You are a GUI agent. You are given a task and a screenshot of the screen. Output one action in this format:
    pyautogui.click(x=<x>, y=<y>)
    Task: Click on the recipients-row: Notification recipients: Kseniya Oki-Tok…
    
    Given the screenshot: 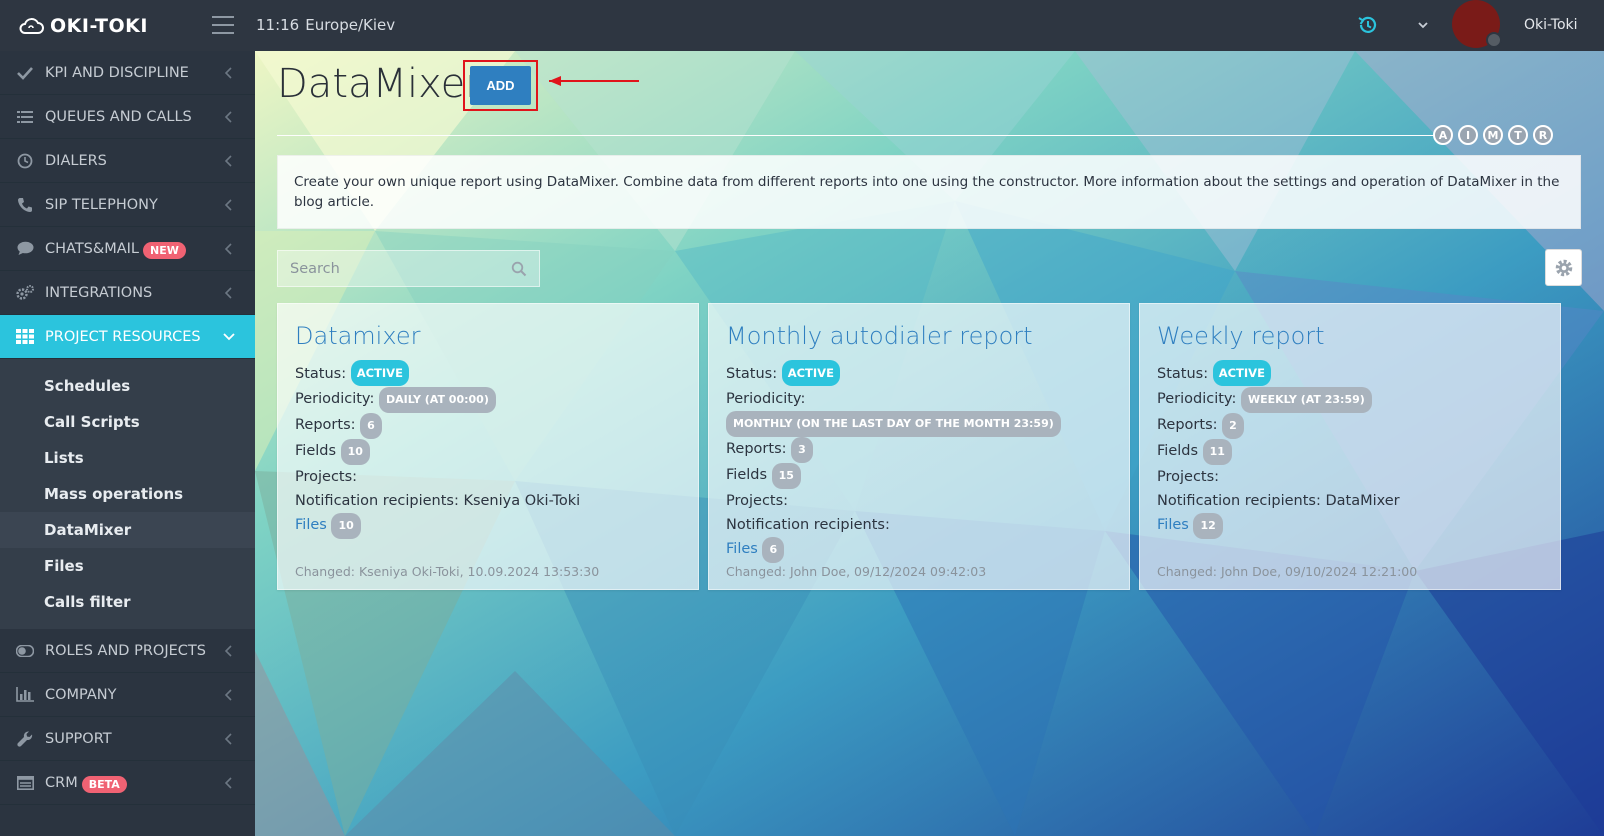 What is the action you would take?
    pyautogui.click(x=488, y=501)
    